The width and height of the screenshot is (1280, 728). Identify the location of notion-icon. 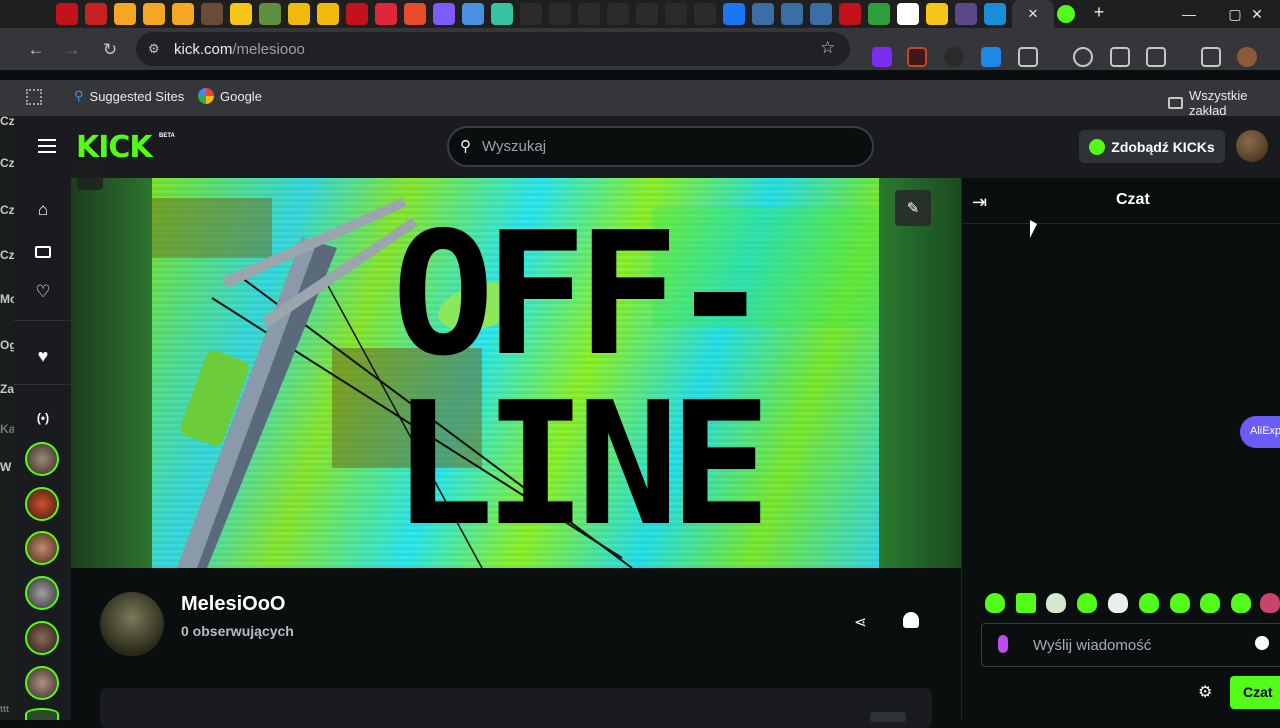
(530, 14).